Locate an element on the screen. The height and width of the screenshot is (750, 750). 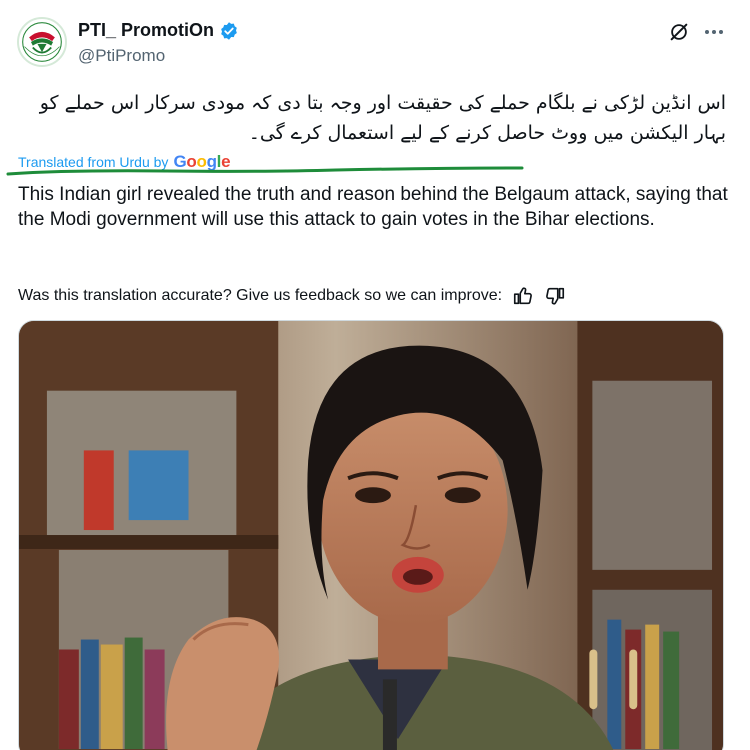
more-icon is located at coordinates (714, 32).